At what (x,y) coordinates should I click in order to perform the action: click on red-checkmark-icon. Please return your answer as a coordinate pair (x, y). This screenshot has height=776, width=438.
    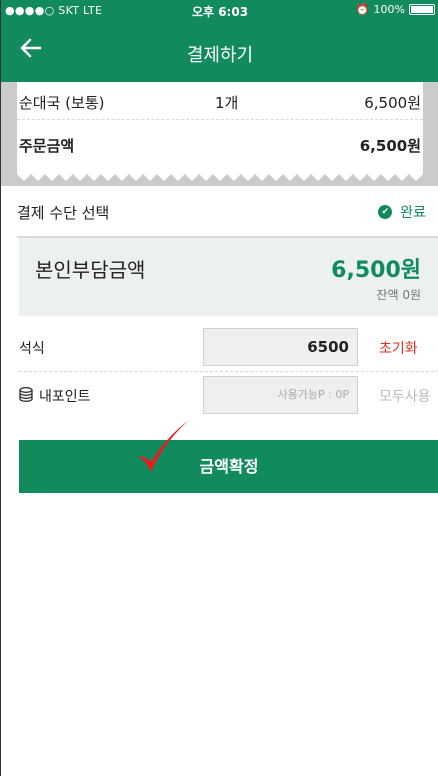
    Looking at the image, I should click on (163, 446).